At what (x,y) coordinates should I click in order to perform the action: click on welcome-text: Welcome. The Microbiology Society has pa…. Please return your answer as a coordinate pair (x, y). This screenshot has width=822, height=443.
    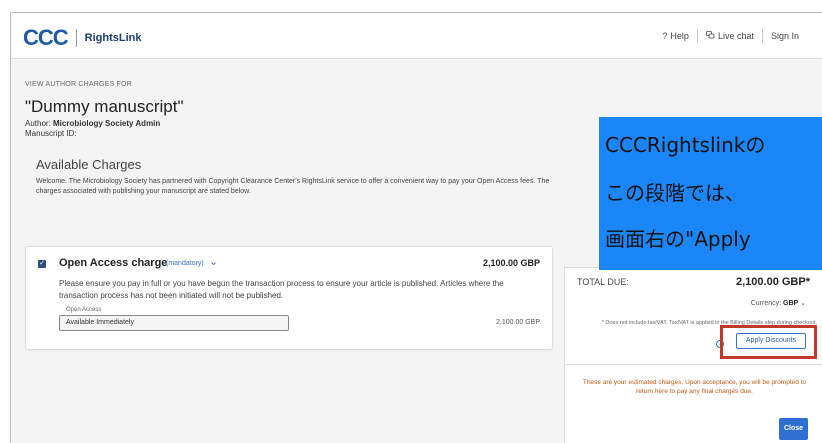
    Looking at the image, I should click on (293, 186).